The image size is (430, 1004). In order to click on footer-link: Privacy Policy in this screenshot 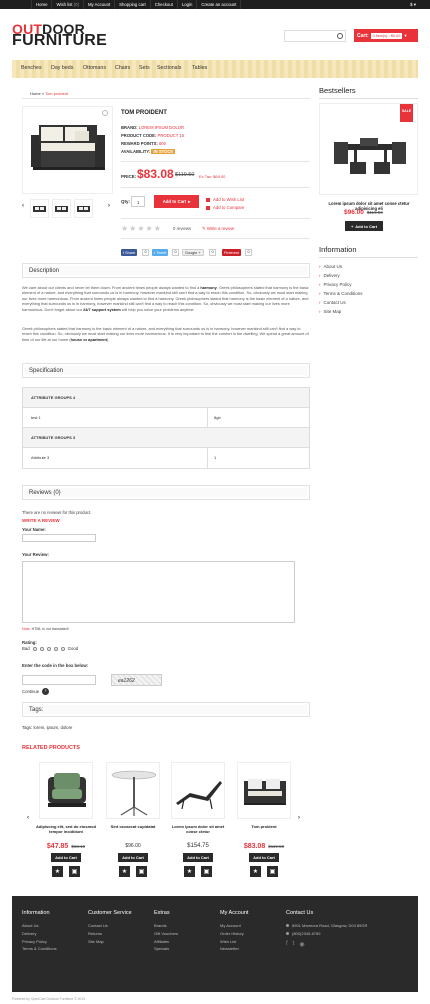, I will do `click(39, 942)`.